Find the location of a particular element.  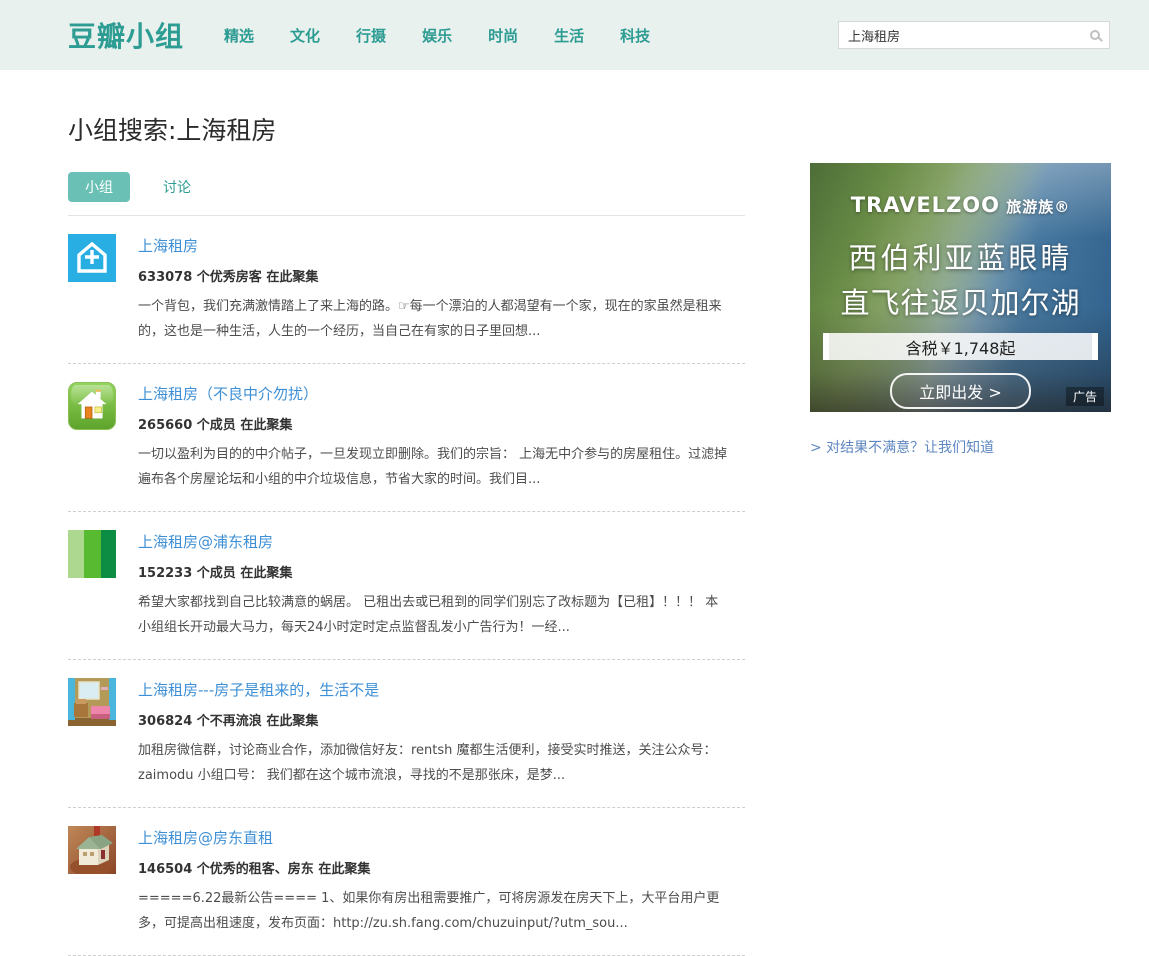

nav-item-entertainment: 娱乐 is located at coordinates (437, 35).